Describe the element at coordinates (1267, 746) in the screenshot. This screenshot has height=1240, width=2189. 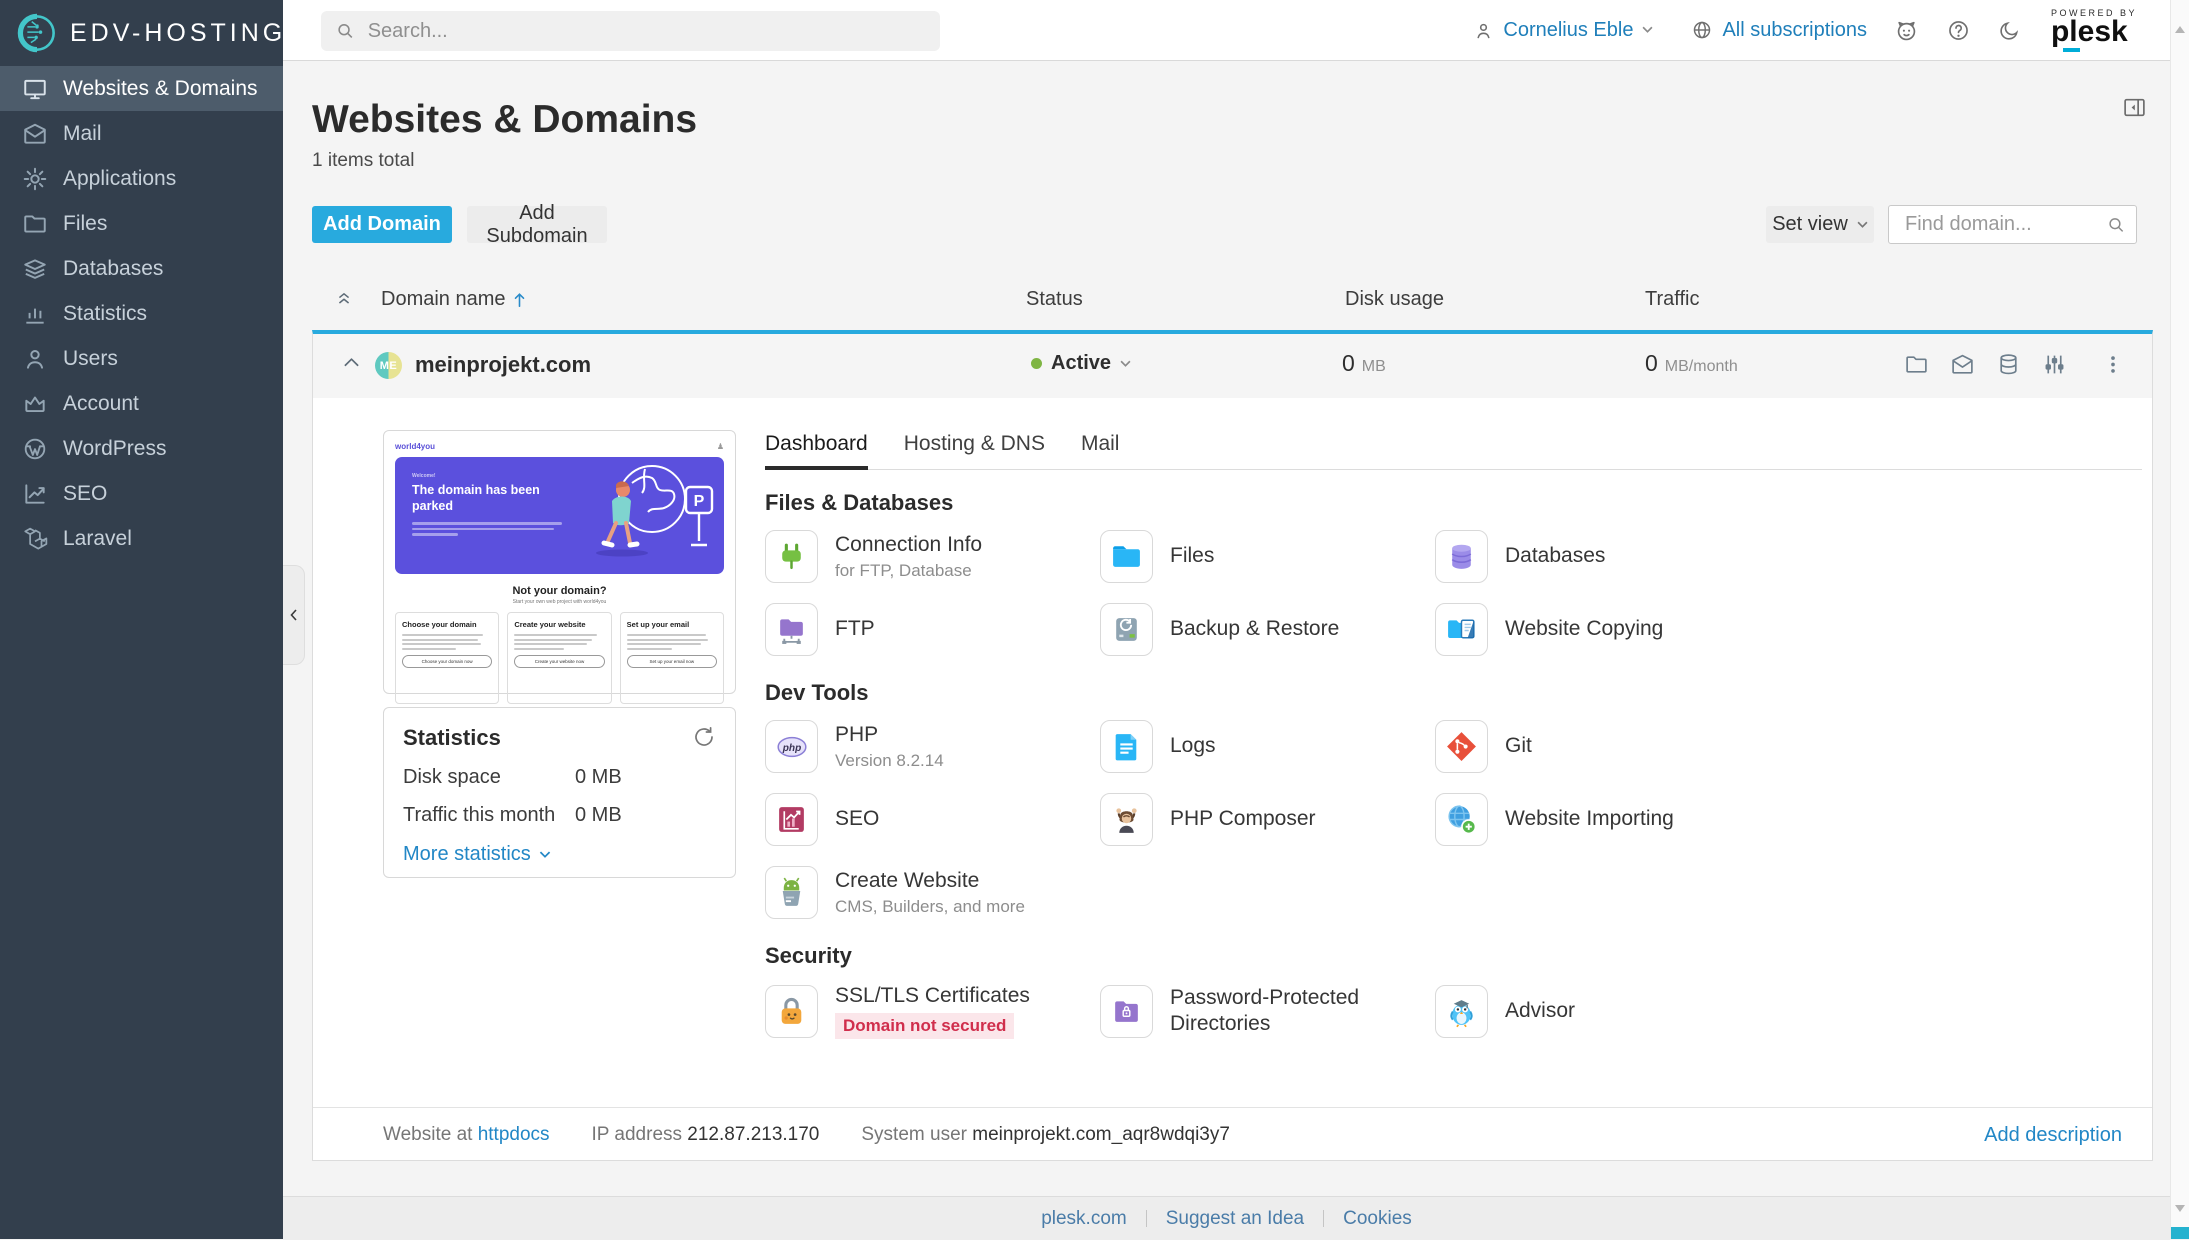
I see `feature-logs: Logs` at that location.